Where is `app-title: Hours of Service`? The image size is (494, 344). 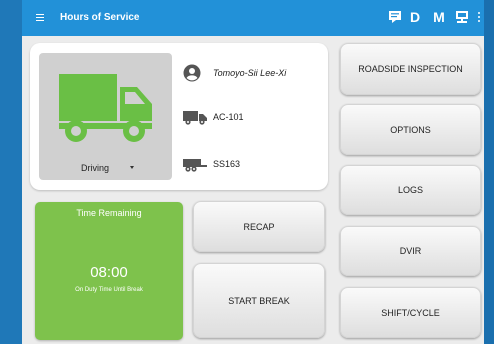 app-title: Hours of Service is located at coordinates (100, 17).